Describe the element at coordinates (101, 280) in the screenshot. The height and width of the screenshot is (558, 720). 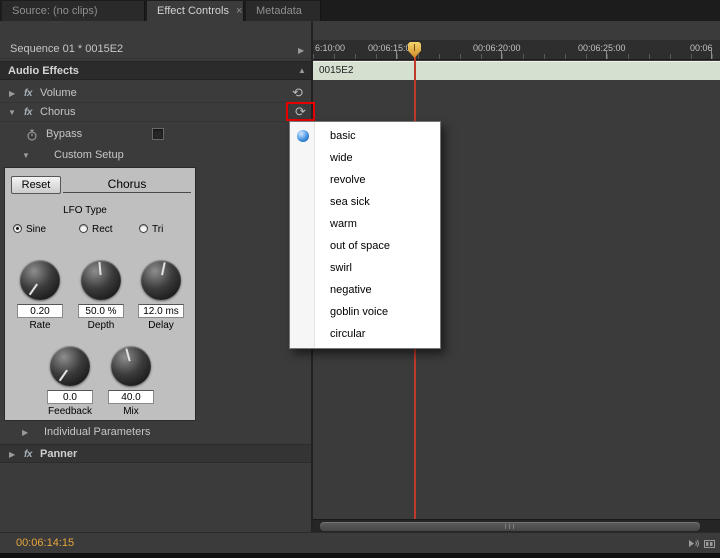
I see `depth-knob` at that location.